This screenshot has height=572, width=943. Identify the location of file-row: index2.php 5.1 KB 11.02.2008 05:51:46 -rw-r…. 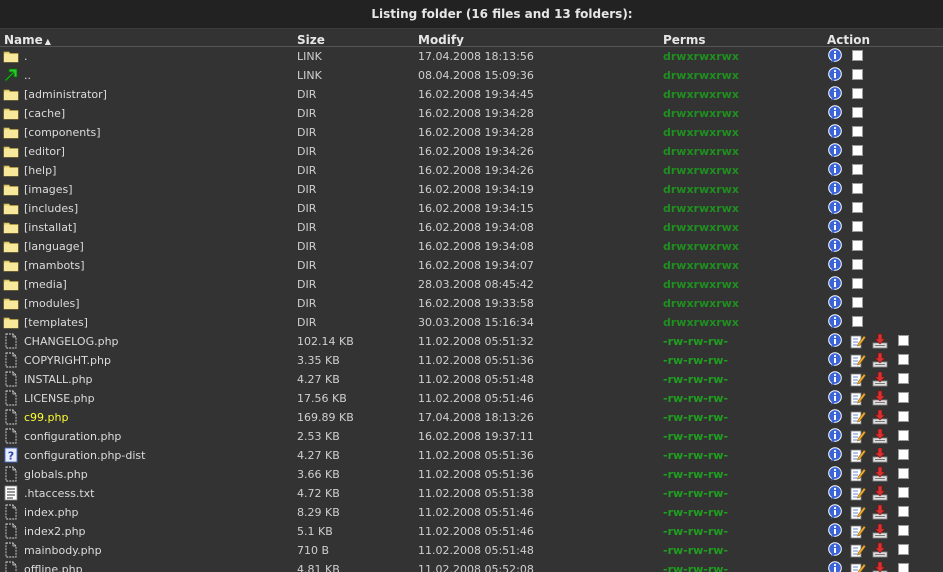
(471, 531).